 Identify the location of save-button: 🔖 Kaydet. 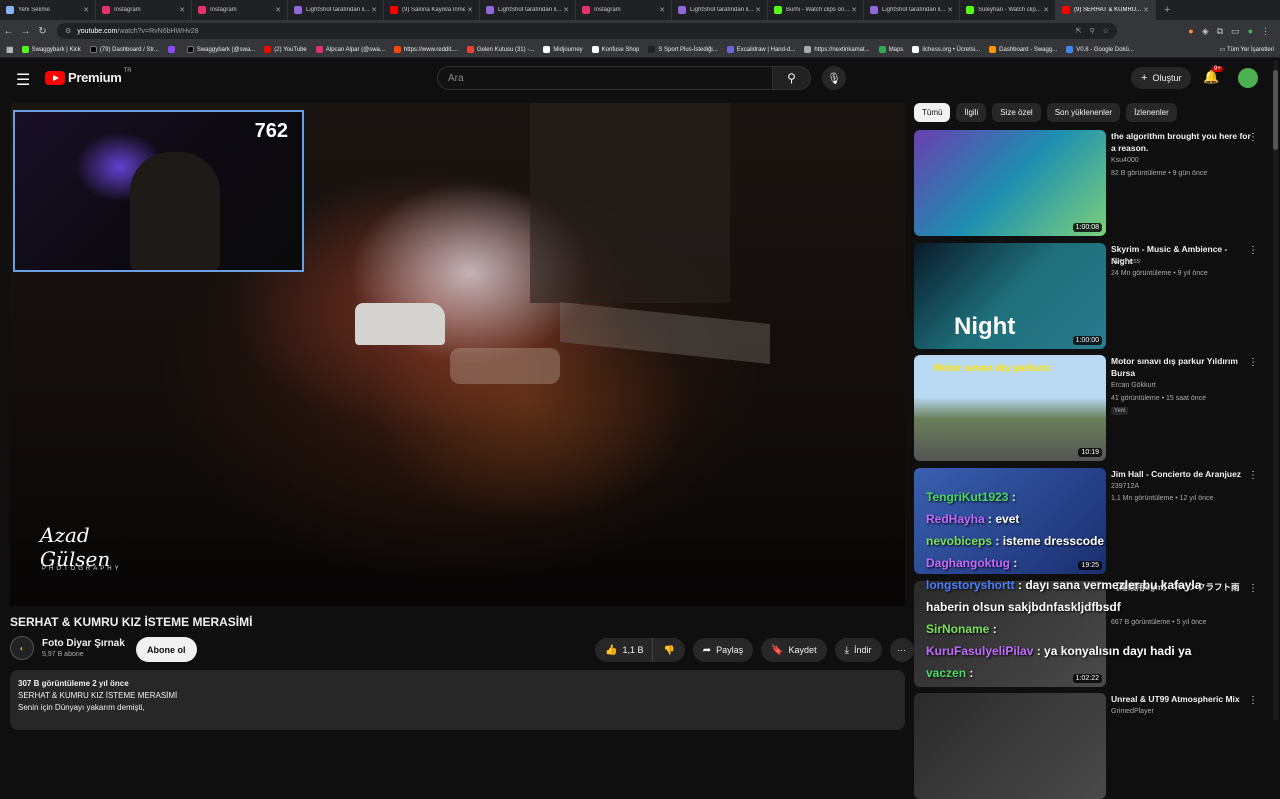
(794, 650).